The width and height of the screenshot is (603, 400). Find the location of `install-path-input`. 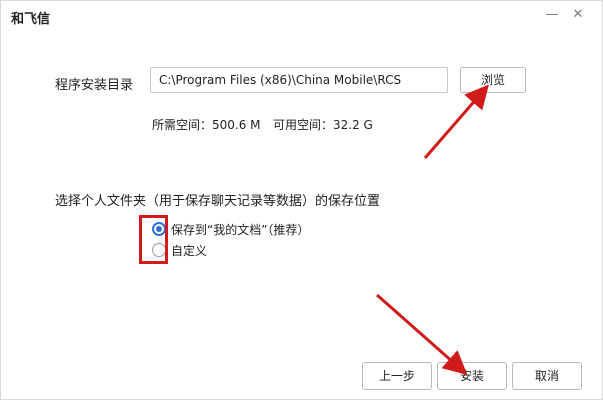

install-path-input is located at coordinates (299, 80).